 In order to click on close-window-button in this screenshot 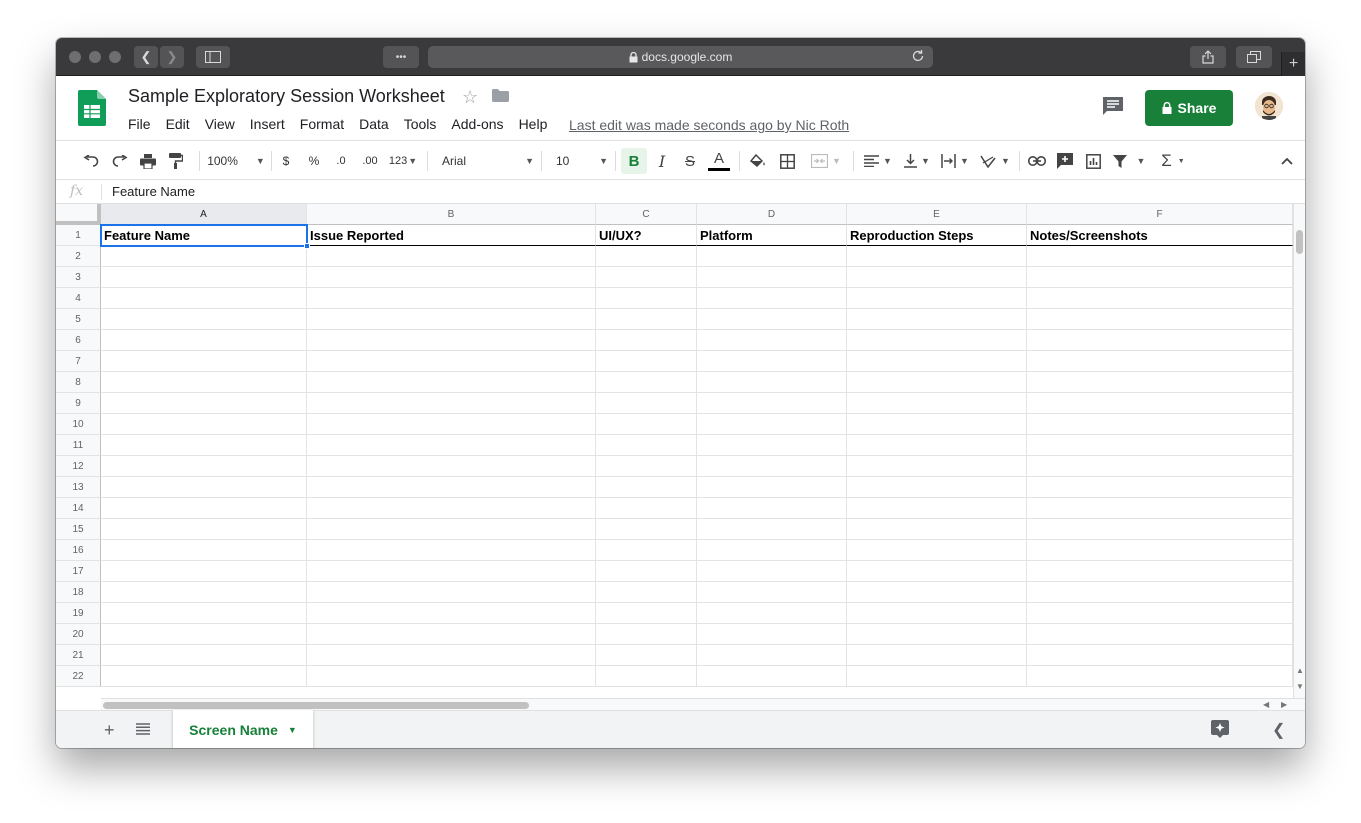, I will do `click(75, 57)`.